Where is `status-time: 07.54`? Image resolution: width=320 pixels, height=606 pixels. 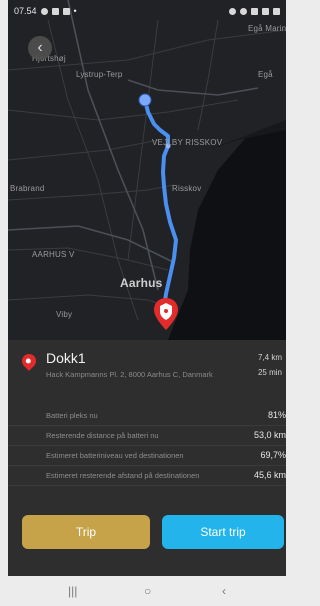
status-time: 07.54 is located at coordinates (25, 11).